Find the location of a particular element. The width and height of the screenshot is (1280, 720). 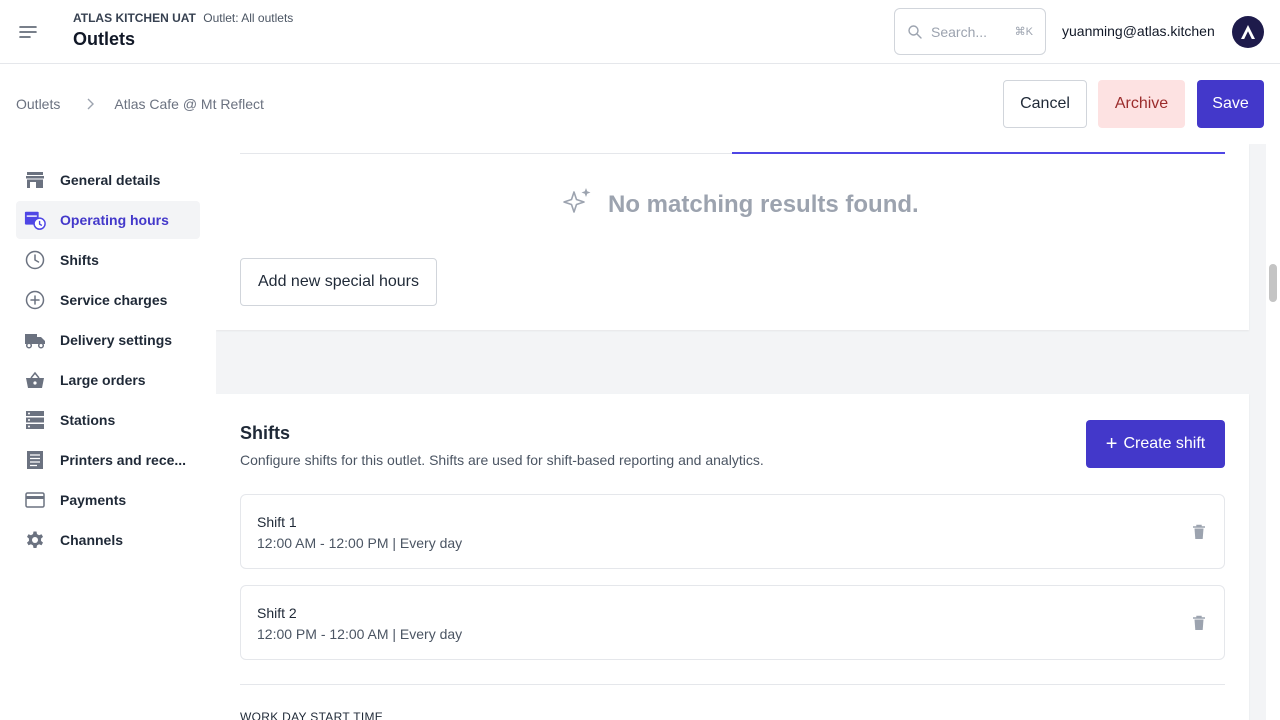

basket-icon is located at coordinates (35, 380).